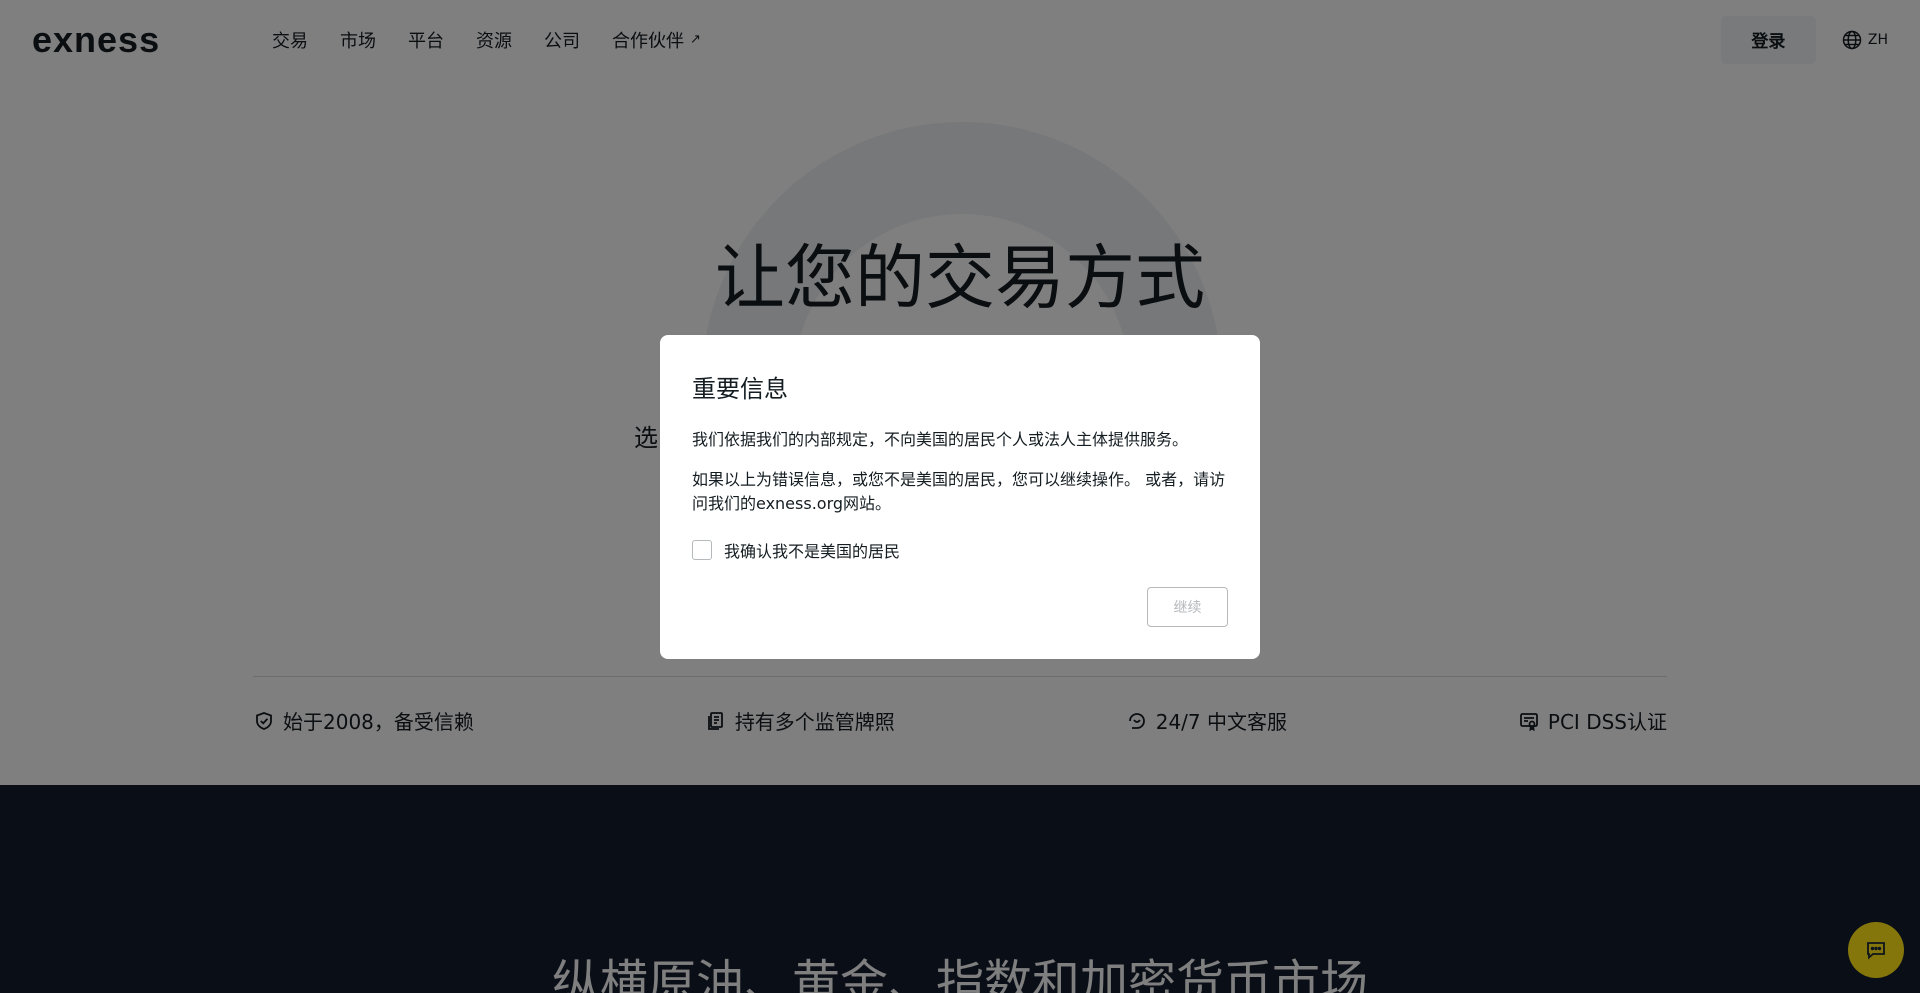  I want to click on chat-icon, so click(1876, 951).